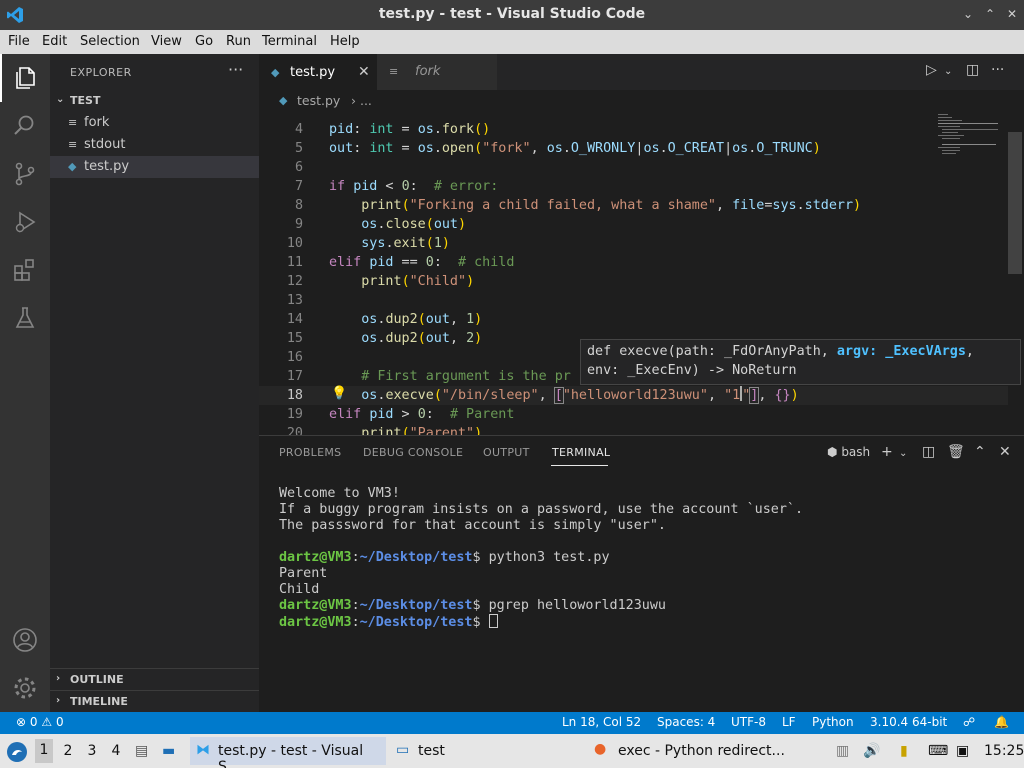 The image size is (1024, 768). I want to click on menu-selection: Selection, so click(110, 41).